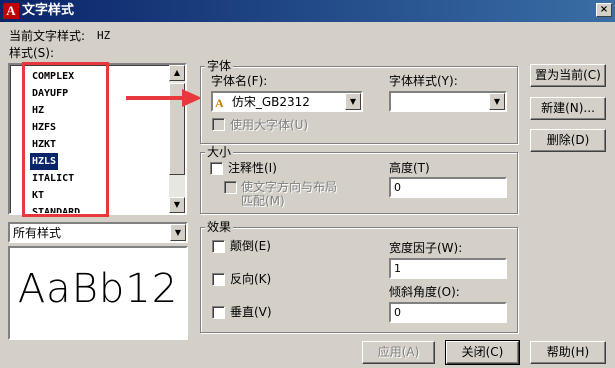 This screenshot has height=368, width=615. I want to click on window-title: 文字样式, so click(48, 10).